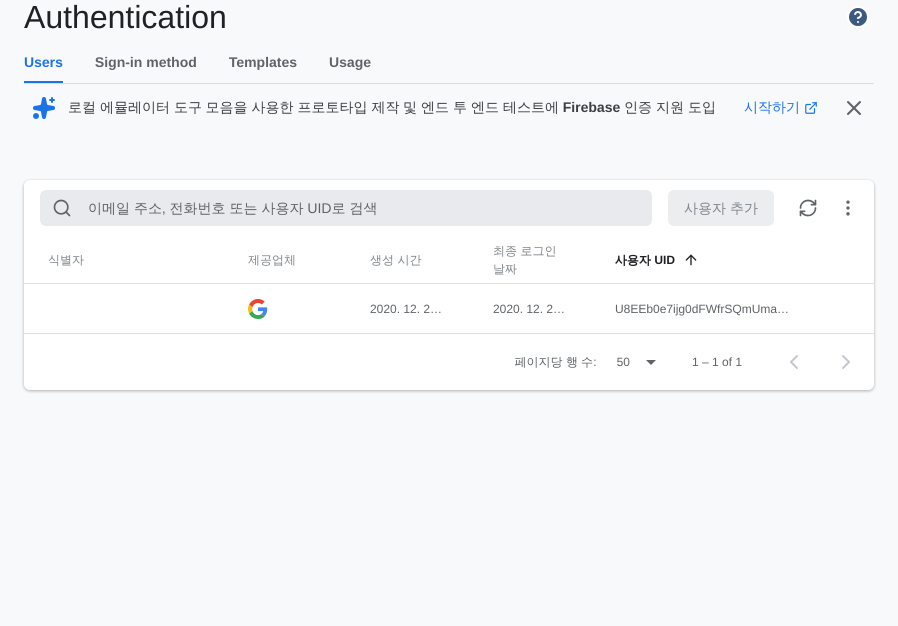 This screenshot has width=898, height=626. I want to click on tab: Usage, so click(350, 63).